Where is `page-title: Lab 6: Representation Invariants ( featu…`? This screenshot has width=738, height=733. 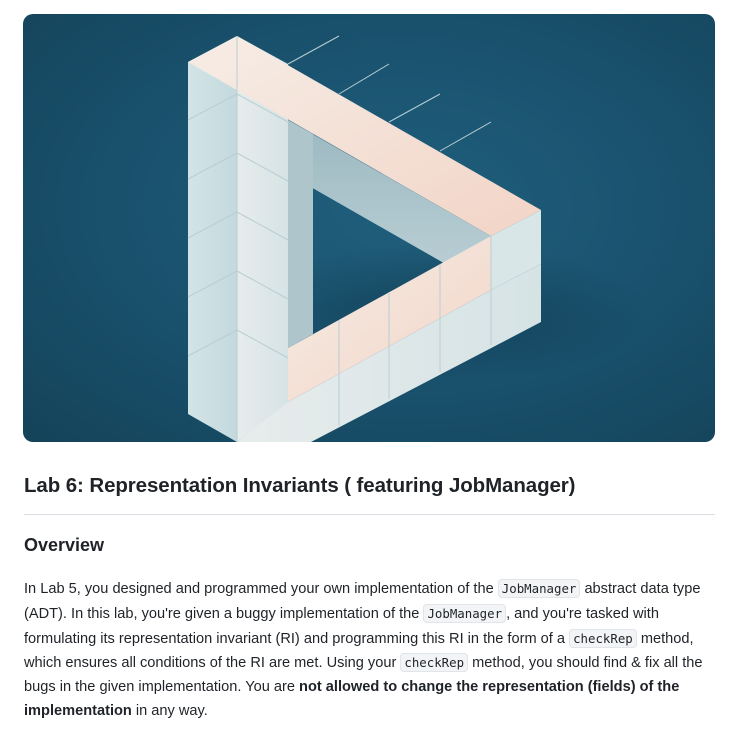
page-title: Lab 6: Representation Invariants ( featu… is located at coordinates (300, 485).